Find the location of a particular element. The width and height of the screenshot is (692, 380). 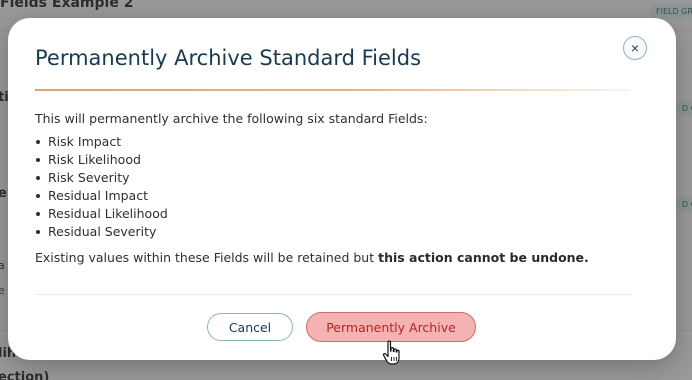

close-icon: × is located at coordinates (635, 48).